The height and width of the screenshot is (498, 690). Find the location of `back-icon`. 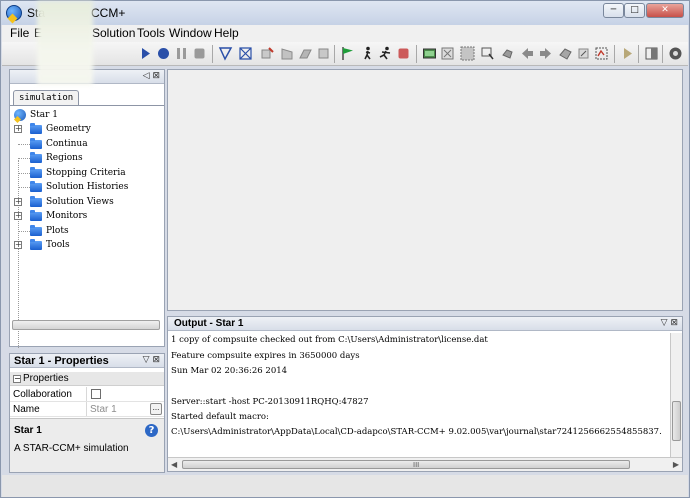

back-icon is located at coordinates (527, 53).